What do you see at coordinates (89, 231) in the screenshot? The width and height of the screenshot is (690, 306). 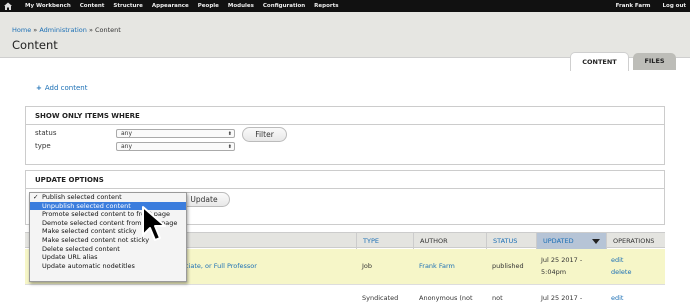 I see `option-label: Make selected content sticky` at bounding box center [89, 231].